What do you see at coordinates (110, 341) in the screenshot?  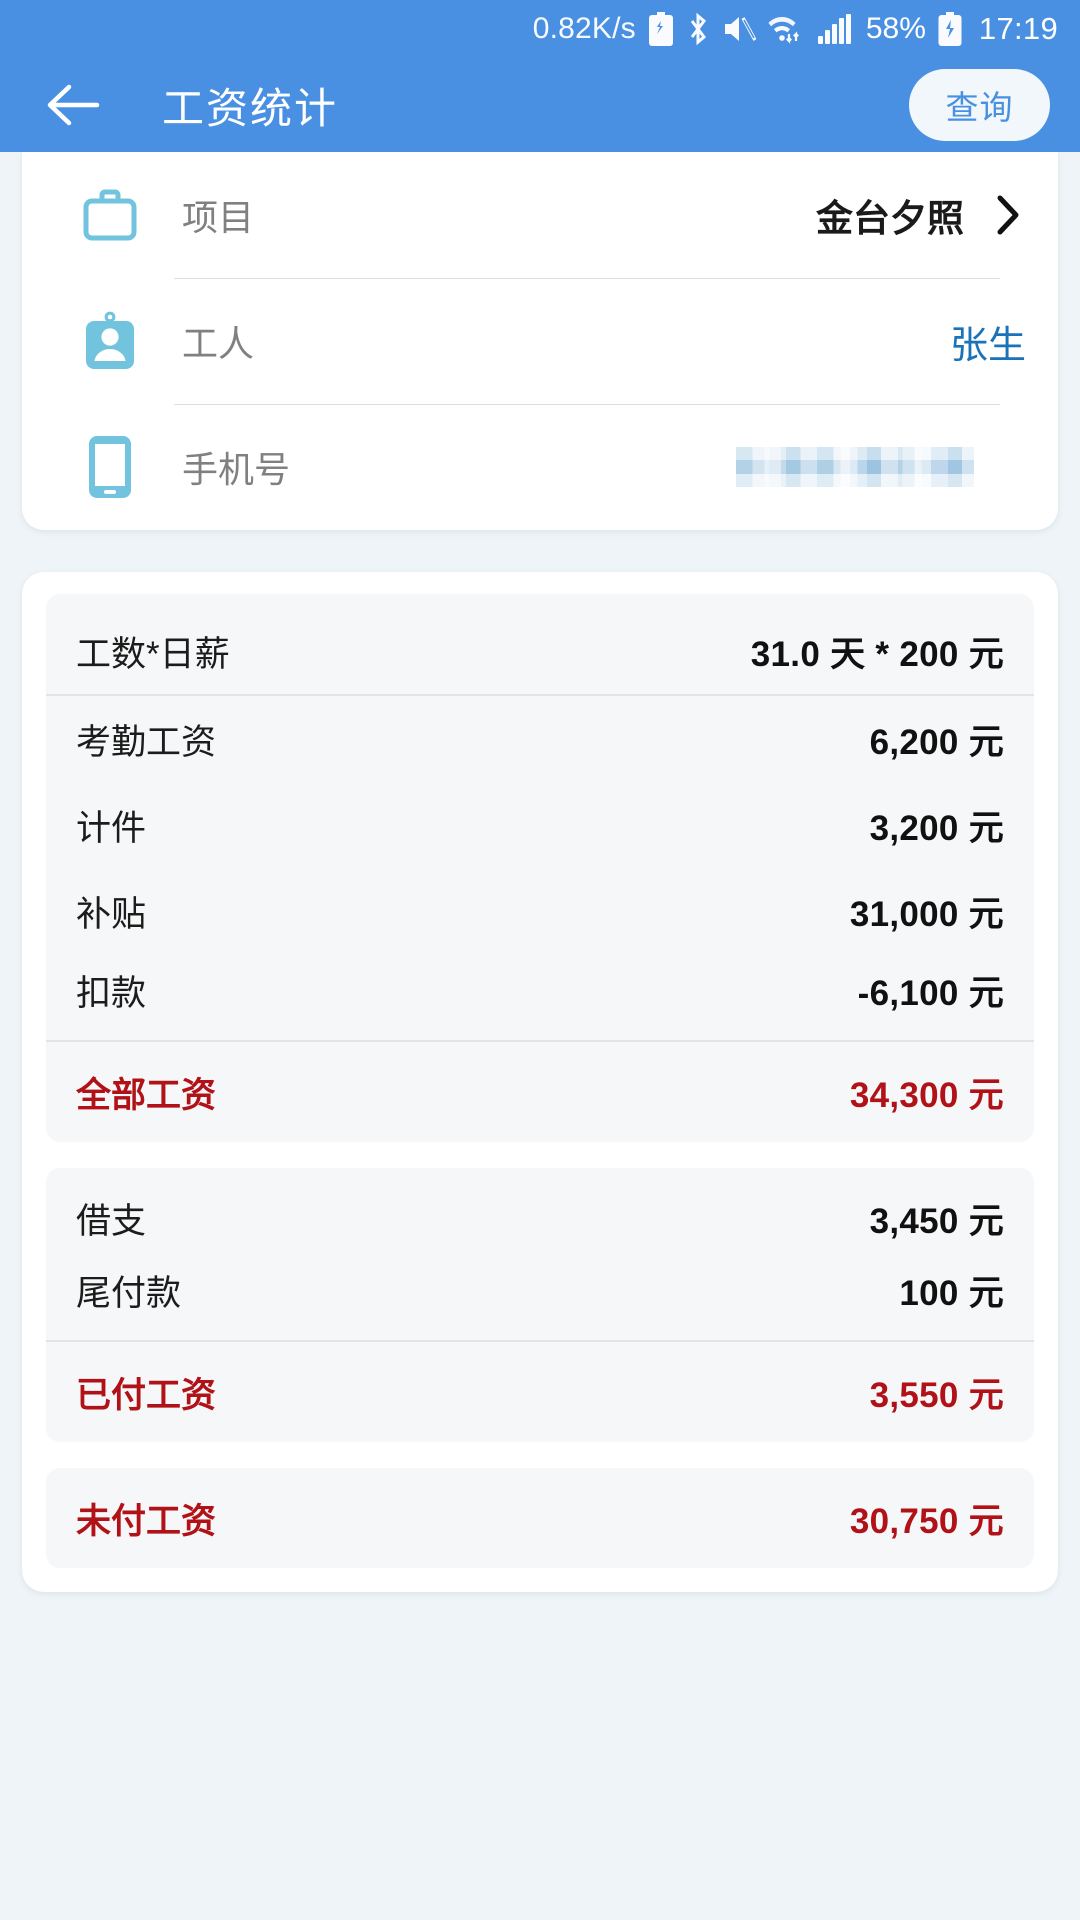 I see `id-badge-icon` at bounding box center [110, 341].